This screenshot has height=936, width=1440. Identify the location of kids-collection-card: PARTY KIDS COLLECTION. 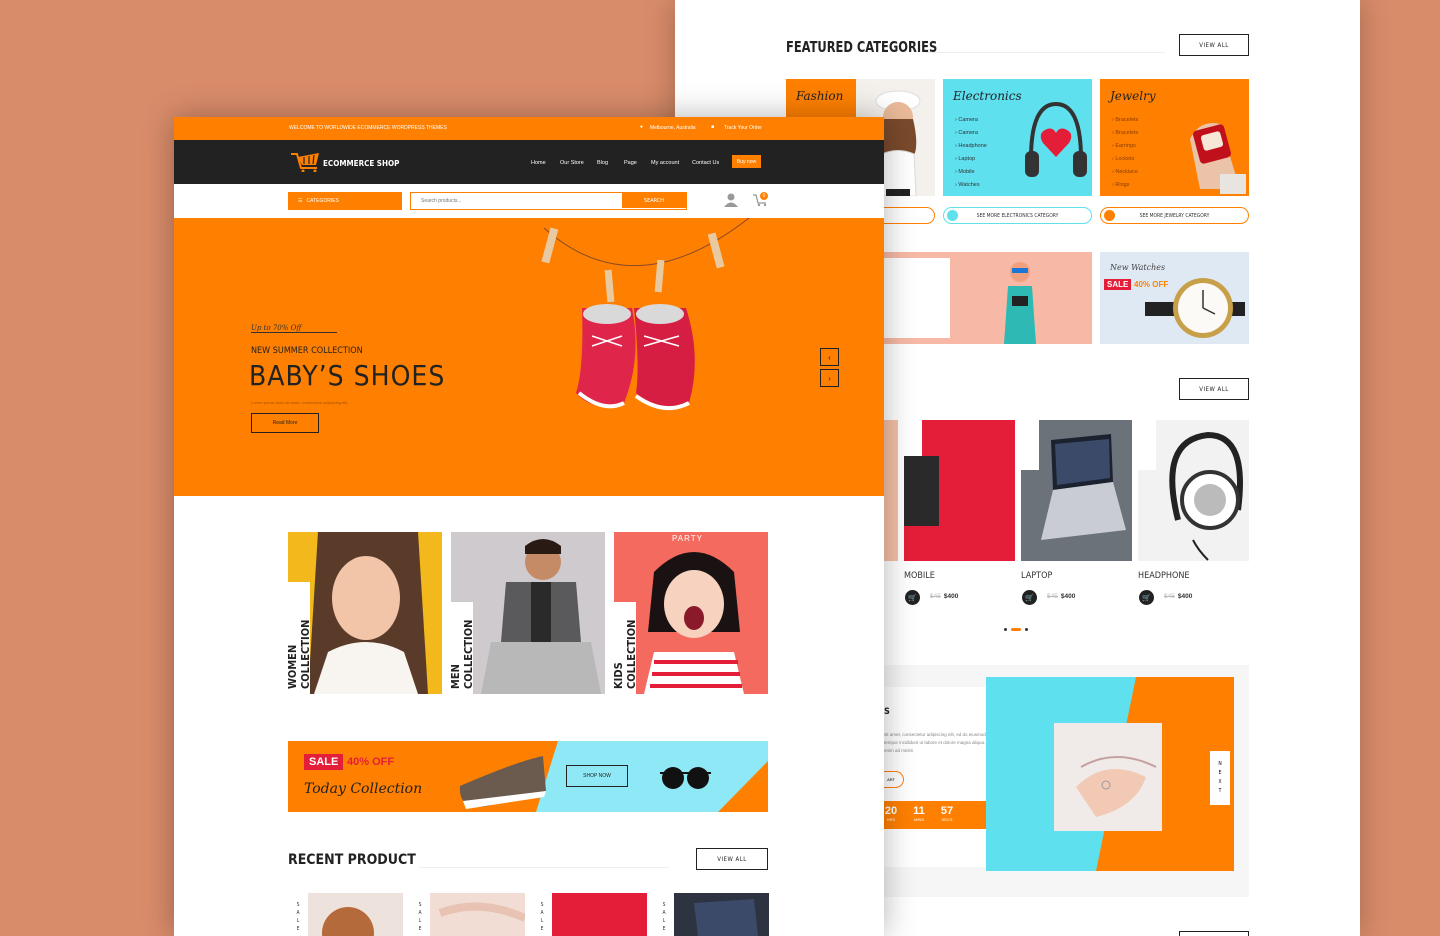
(691, 613).